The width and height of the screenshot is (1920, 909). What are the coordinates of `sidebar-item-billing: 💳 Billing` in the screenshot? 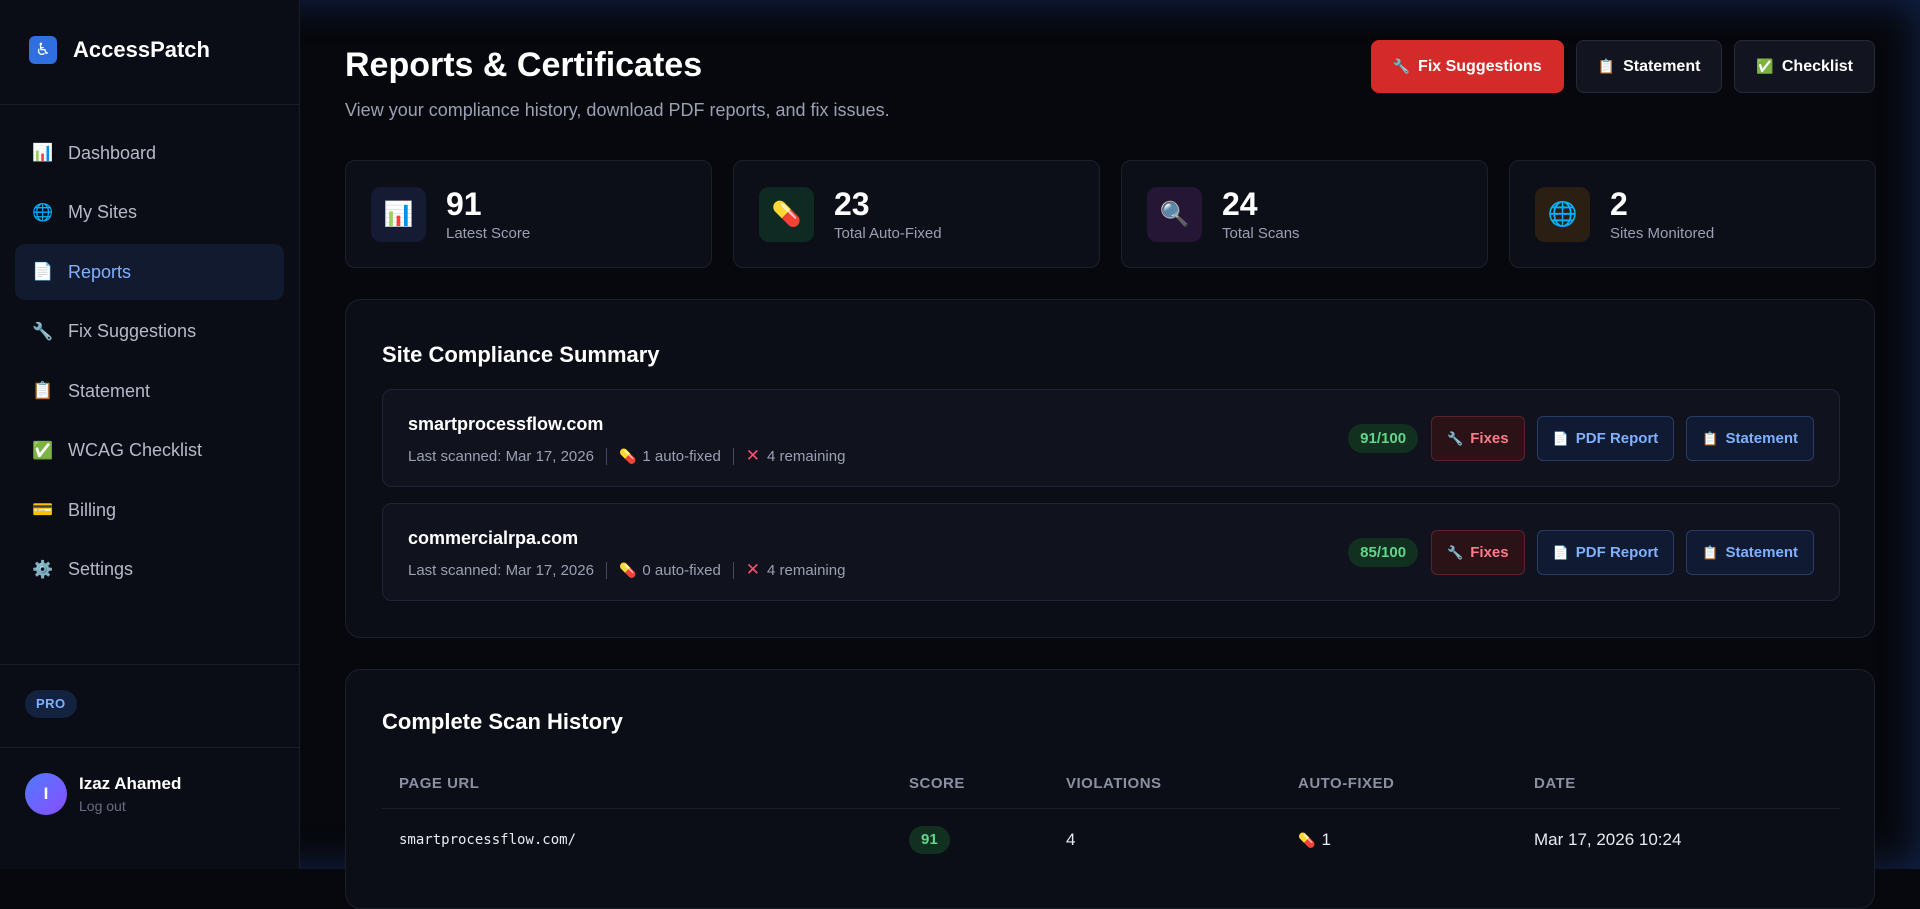 It's located at (149, 510).